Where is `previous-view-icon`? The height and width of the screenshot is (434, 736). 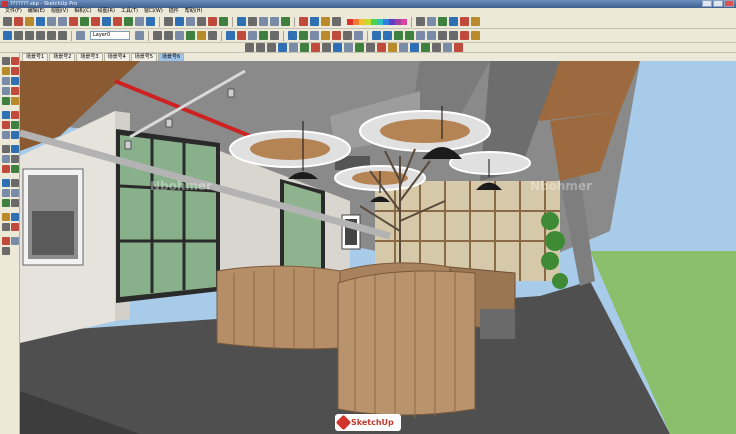 previous-view-icon is located at coordinates (15, 203).